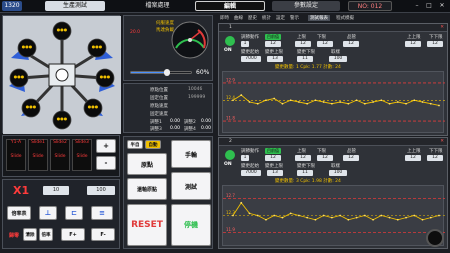 Image resolution: width=450 pixels, height=253 pixels. I want to click on monitor-1-index: 1, so click(230, 27).